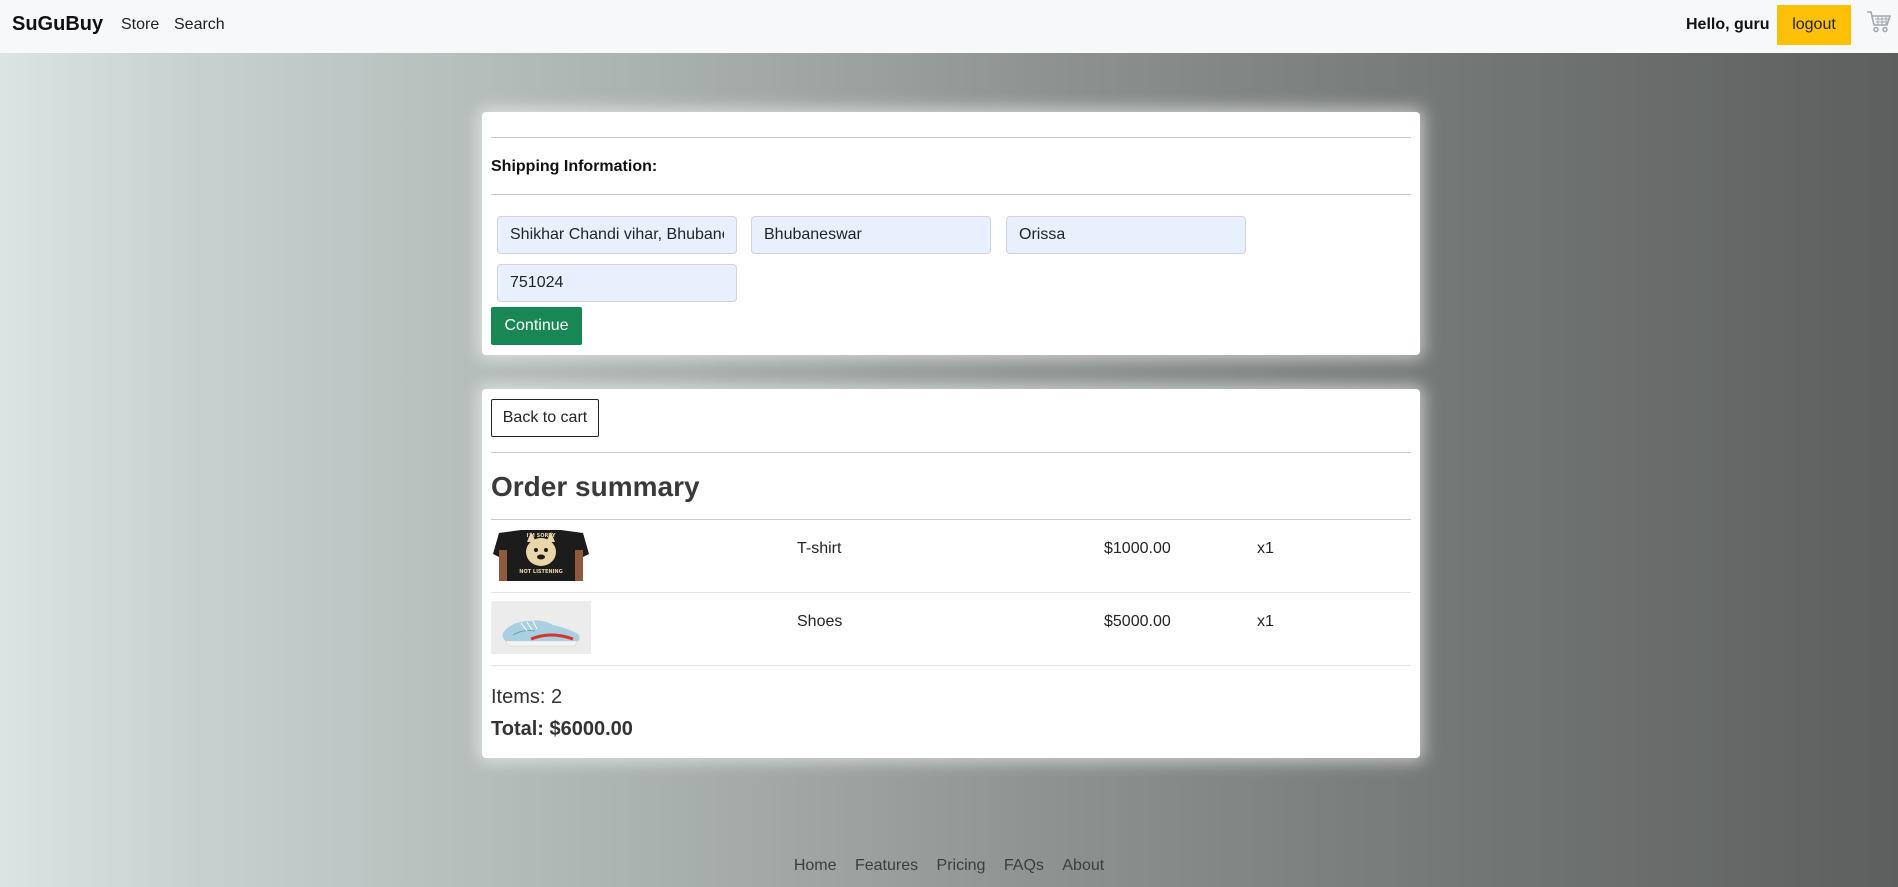 This screenshot has width=1898, height=887. Describe the element at coordinates (951, 629) in the screenshot. I see `order-item-row: Shoes $5000.00 x1` at that location.